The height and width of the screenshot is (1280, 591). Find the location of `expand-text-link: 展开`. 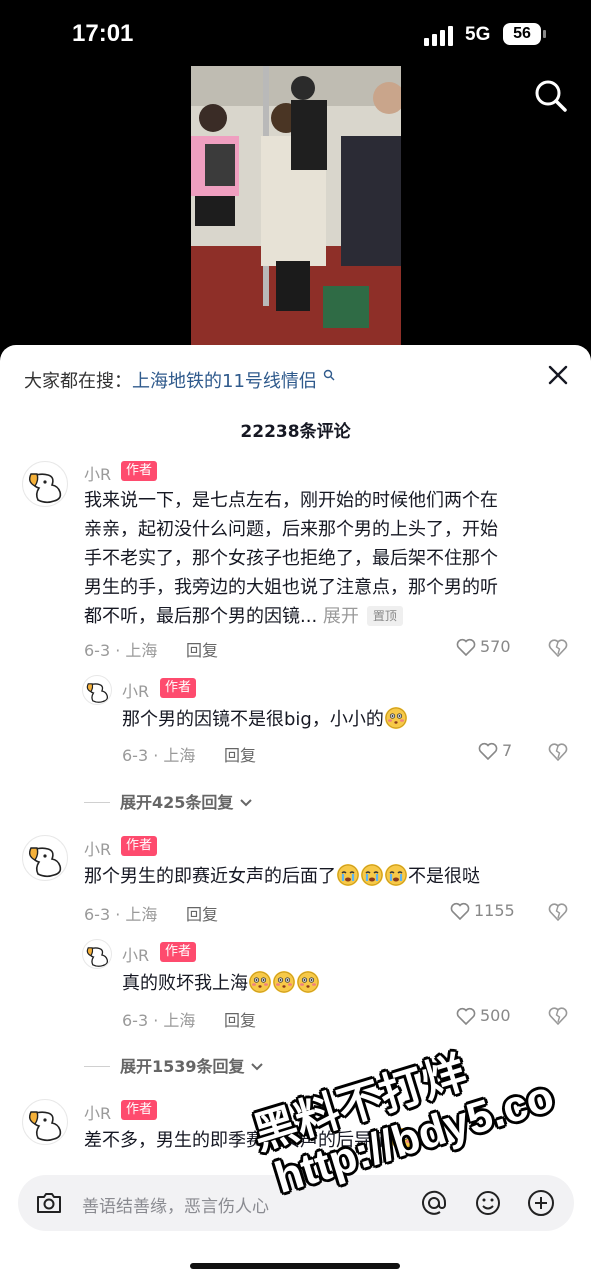

expand-text-link: 展开 is located at coordinates (341, 616).